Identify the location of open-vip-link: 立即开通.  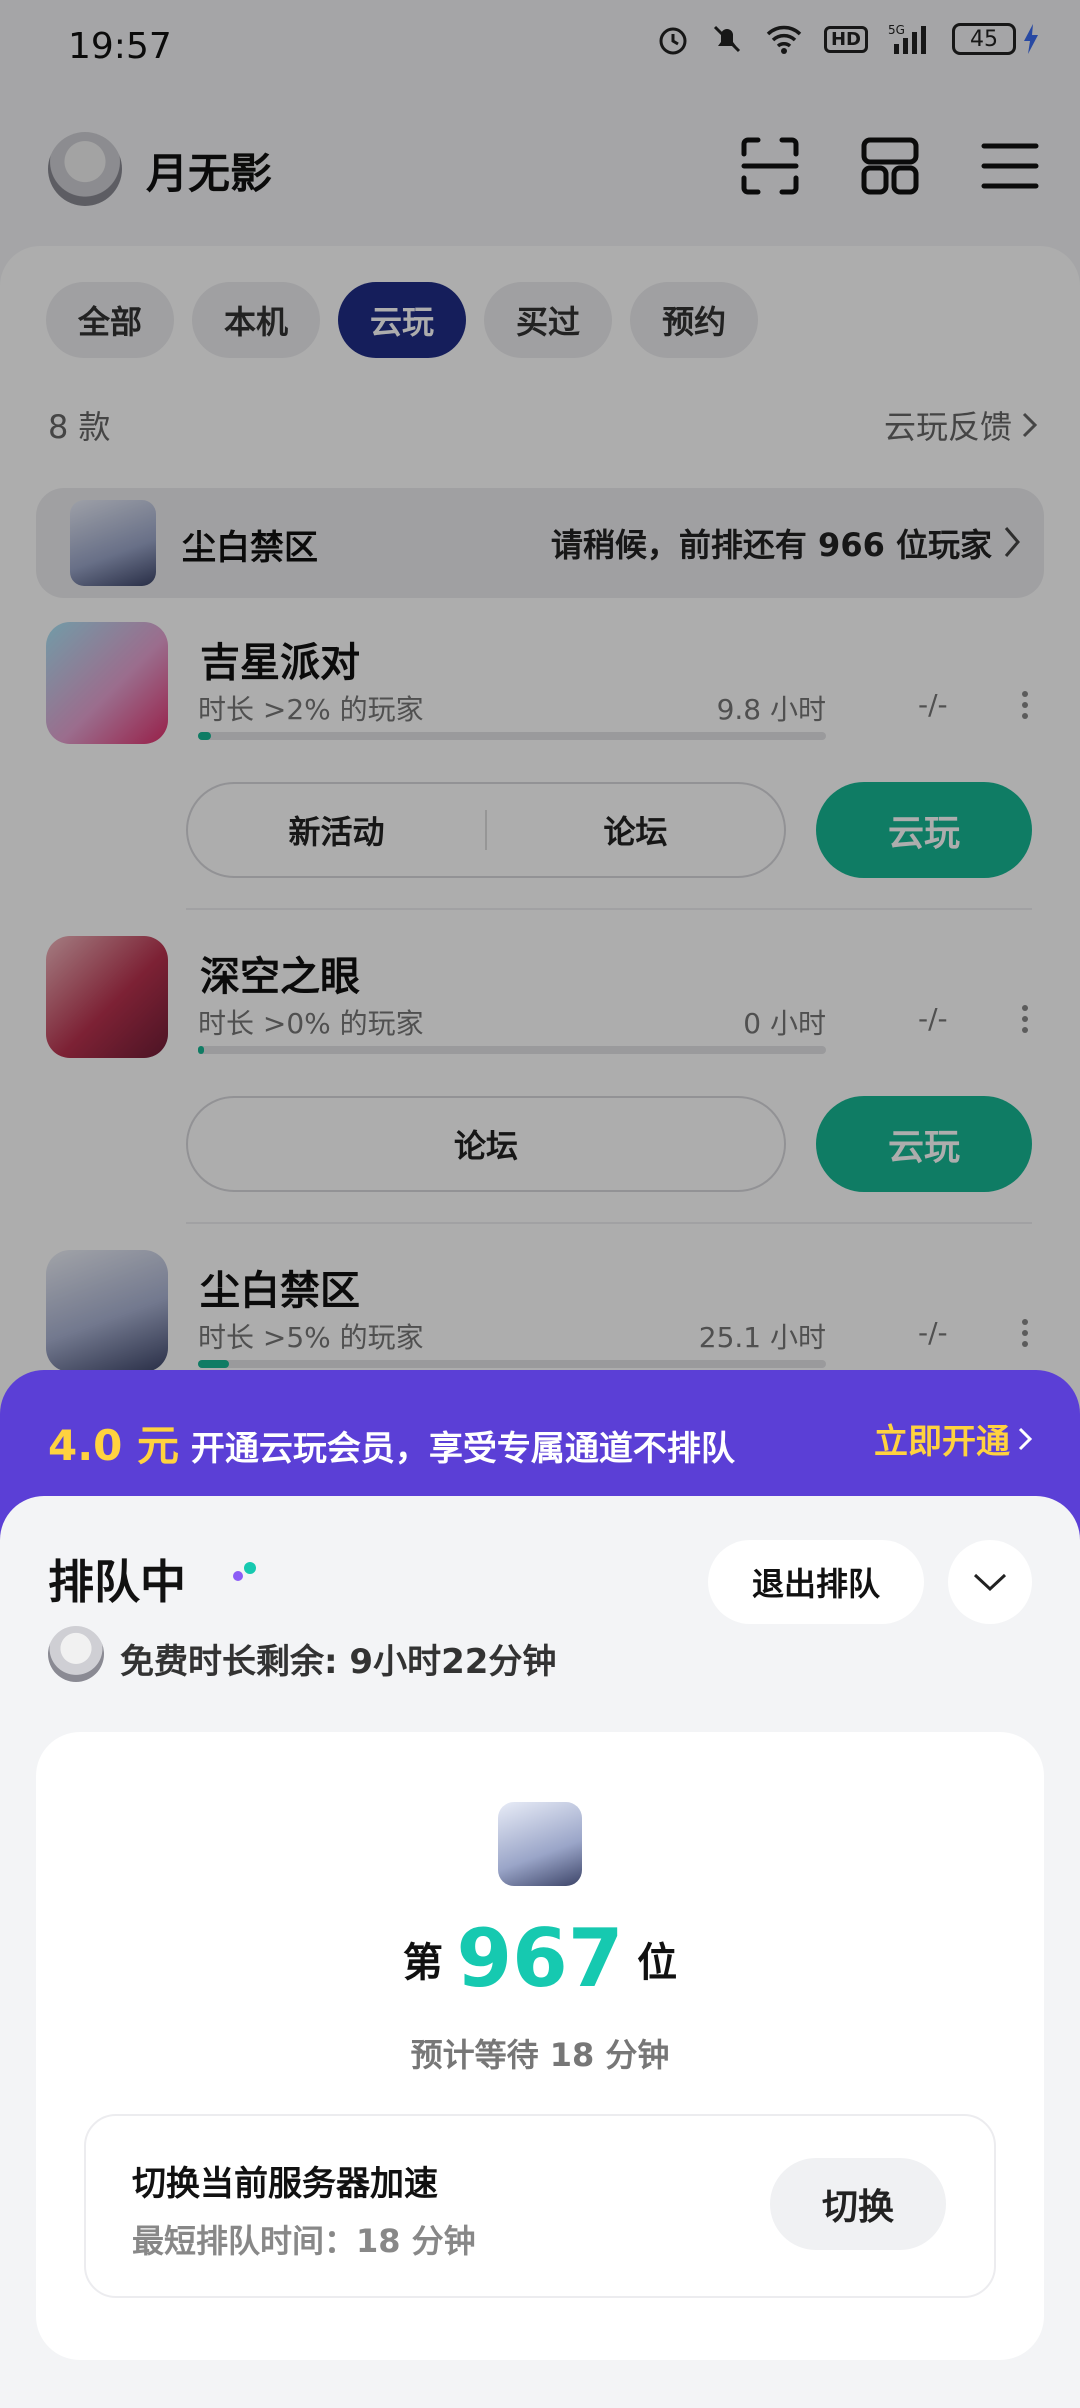
(954, 1438).